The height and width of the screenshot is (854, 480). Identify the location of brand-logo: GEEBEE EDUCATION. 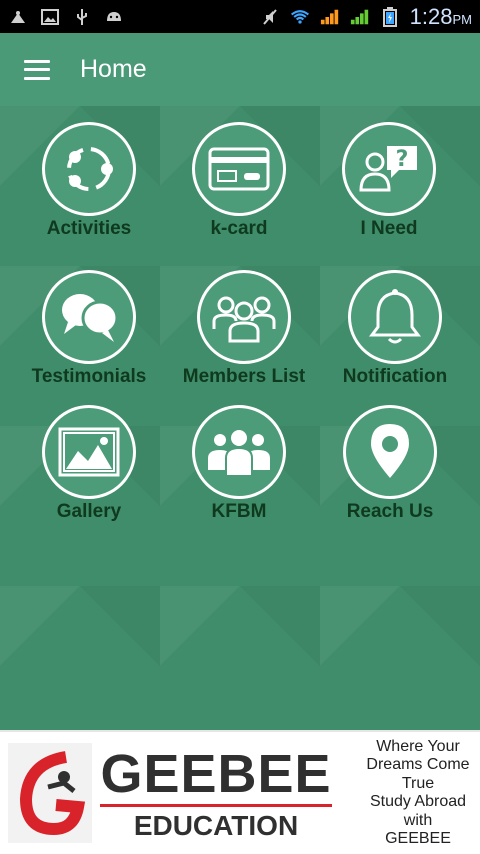
(216, 793).